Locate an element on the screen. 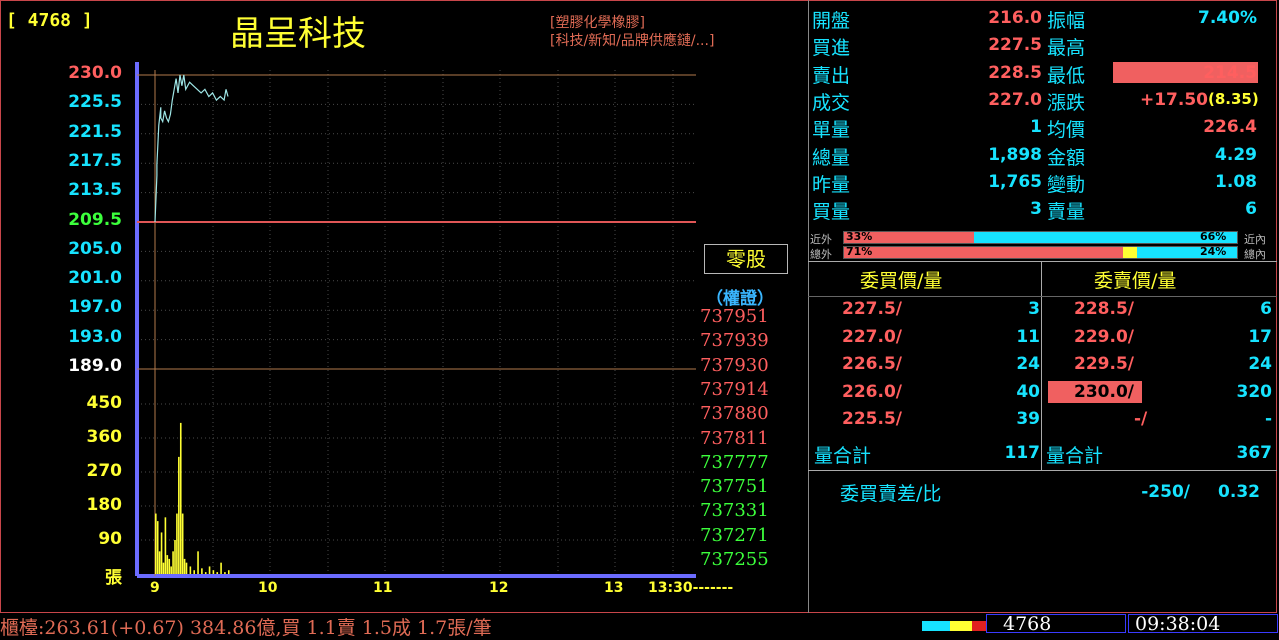 This screenshot has width=1279, height=640. quote-label: 均價 is located at coordinates (1066, 130).